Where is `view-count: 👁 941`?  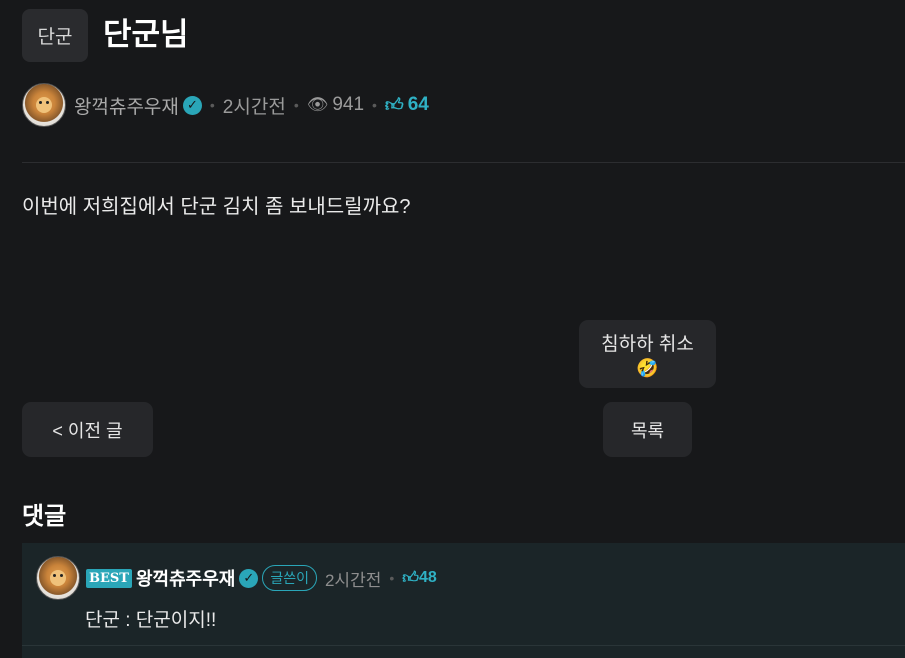
view-count: 👁 941 is located at coordinates (335, 105).